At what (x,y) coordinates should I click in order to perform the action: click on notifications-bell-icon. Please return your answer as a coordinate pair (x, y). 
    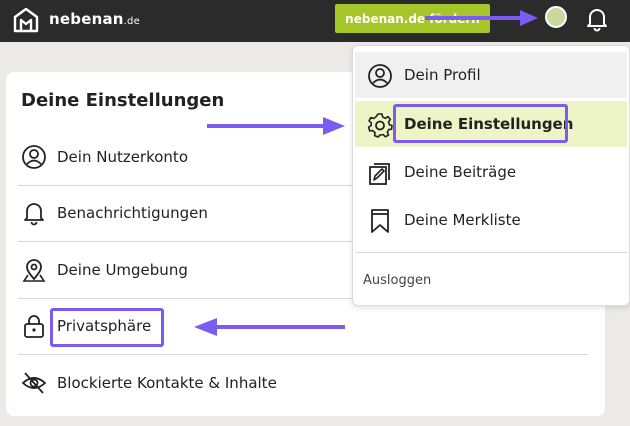
    Looking at the image, I should click on (597, 19).